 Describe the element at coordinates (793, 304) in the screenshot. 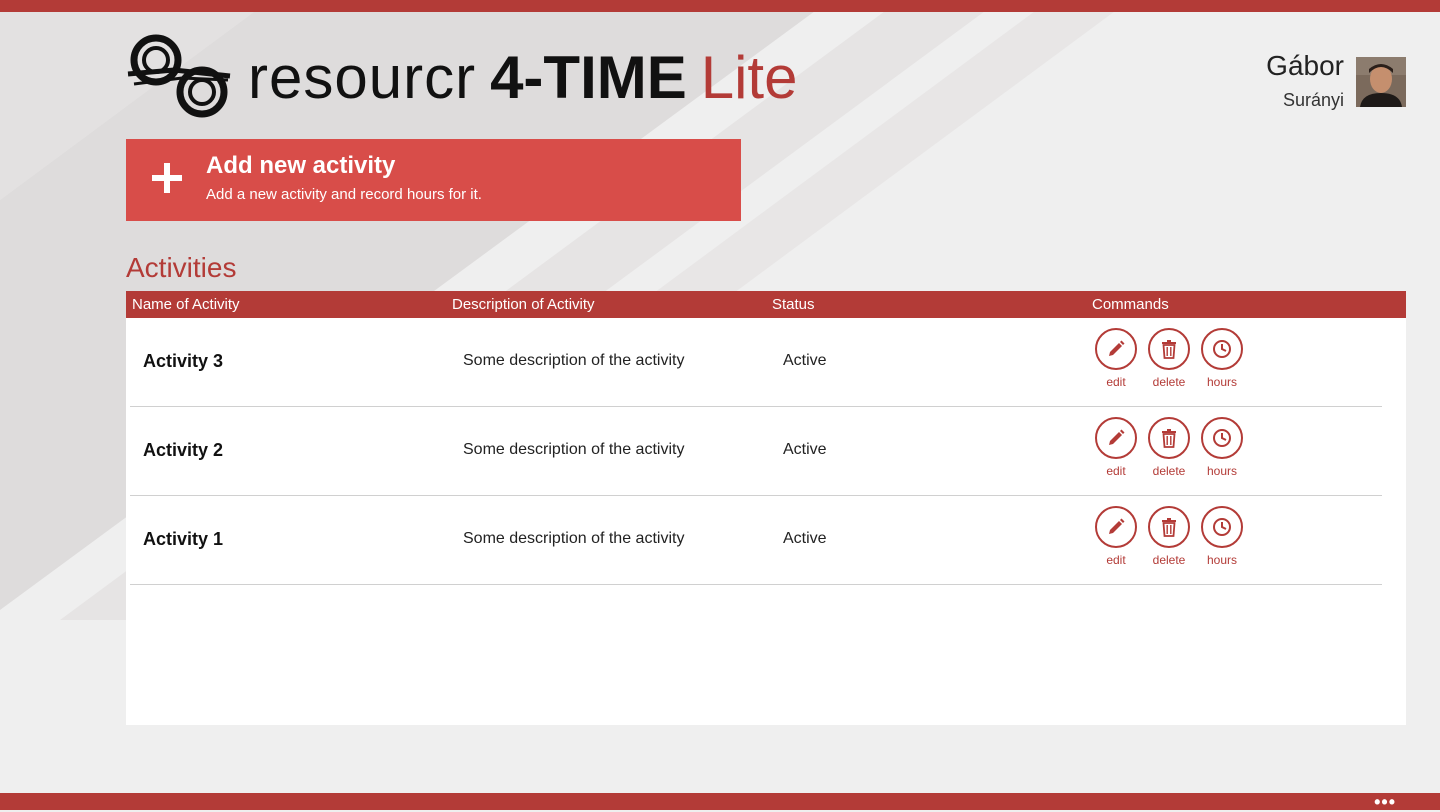

I see `column-header-status: Status` at that location.